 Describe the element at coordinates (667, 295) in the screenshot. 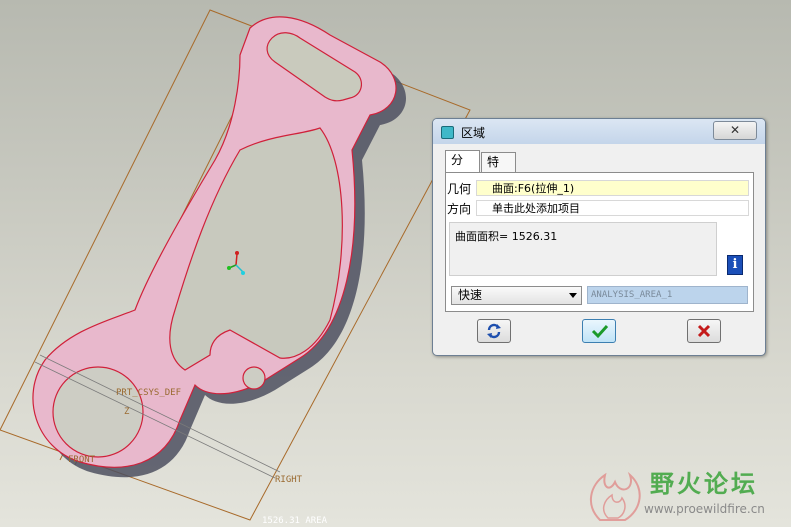

I see `analysis-name-field: ANALYSIS_AREA_1` at that location.